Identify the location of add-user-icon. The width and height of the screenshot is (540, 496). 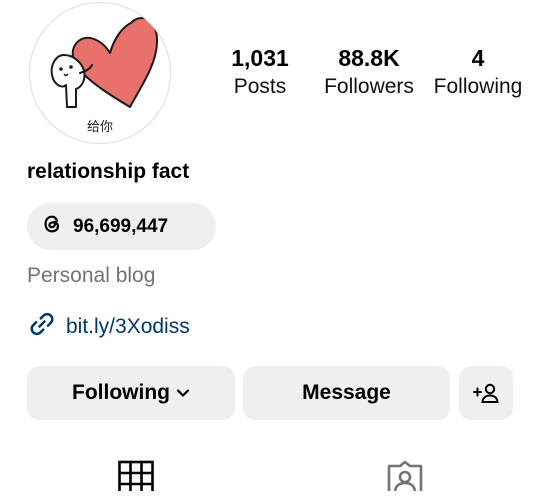
(486, 393).